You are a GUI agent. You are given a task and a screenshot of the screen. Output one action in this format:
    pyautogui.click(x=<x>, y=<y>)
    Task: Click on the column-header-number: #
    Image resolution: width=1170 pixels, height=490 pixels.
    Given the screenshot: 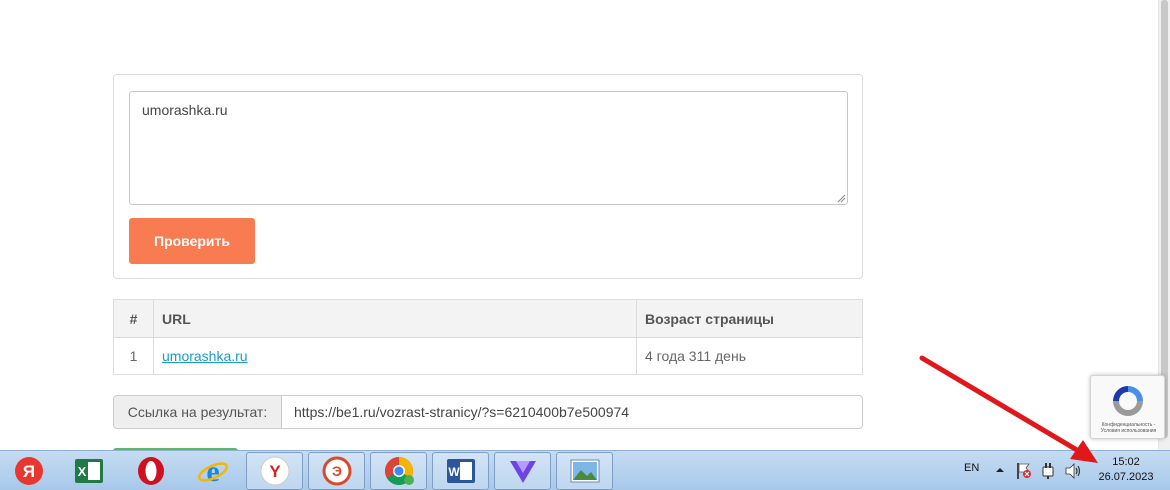 What is the action you would take?
    pyautogui.click(x=133, y=318)
    